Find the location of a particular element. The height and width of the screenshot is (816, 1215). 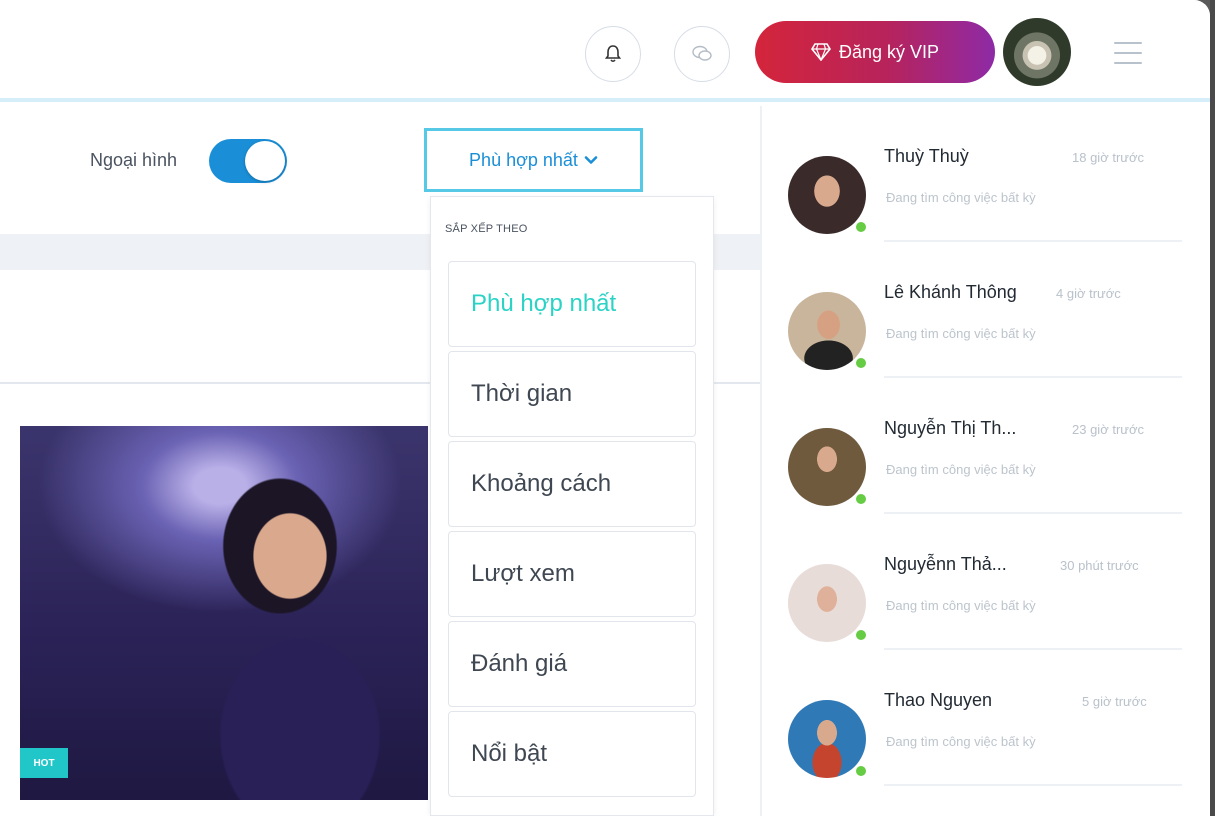

contact-name: Thao Nguyen is located at coordinates (938, 700).